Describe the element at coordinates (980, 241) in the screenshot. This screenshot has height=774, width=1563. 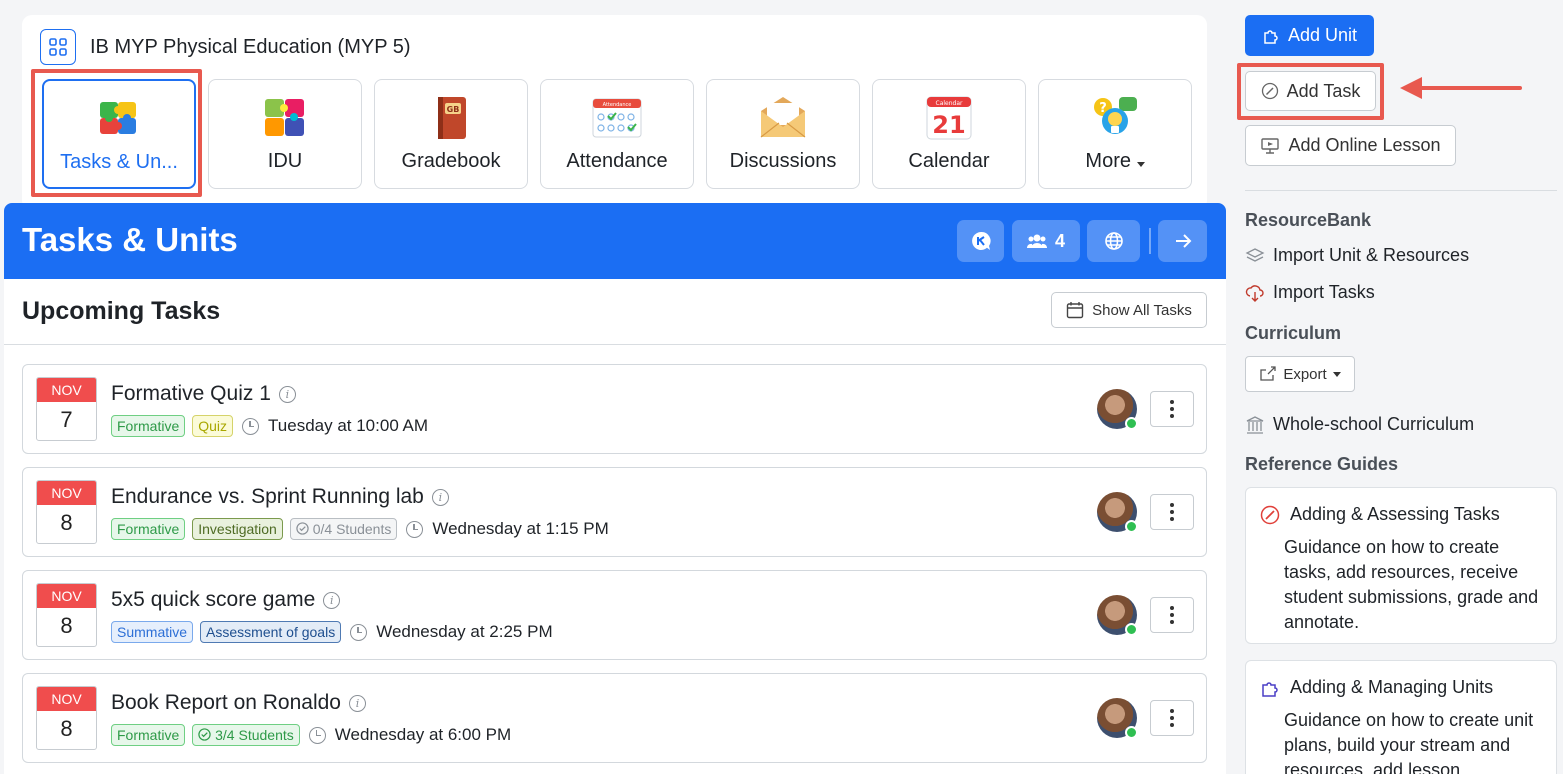
I see `chat-button` at that location.